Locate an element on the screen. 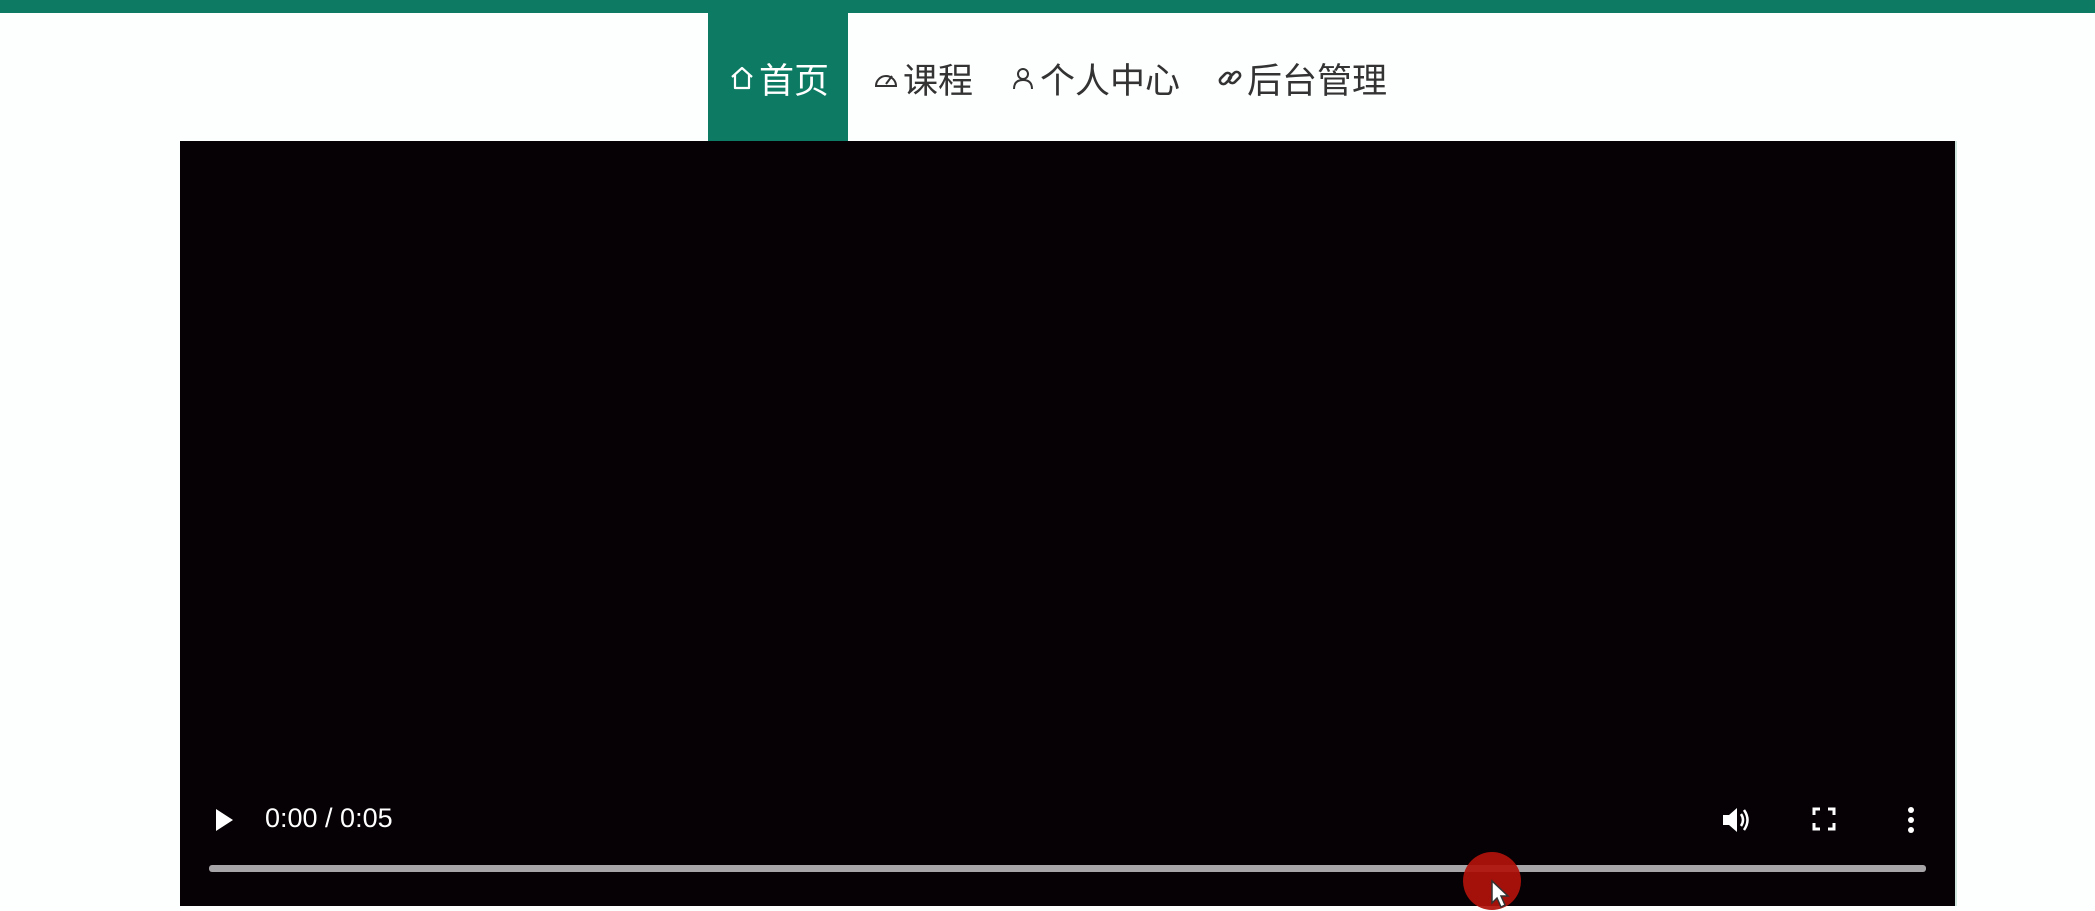  nav-item-profile: 个人中心 is located at coordinates (1094, 71).